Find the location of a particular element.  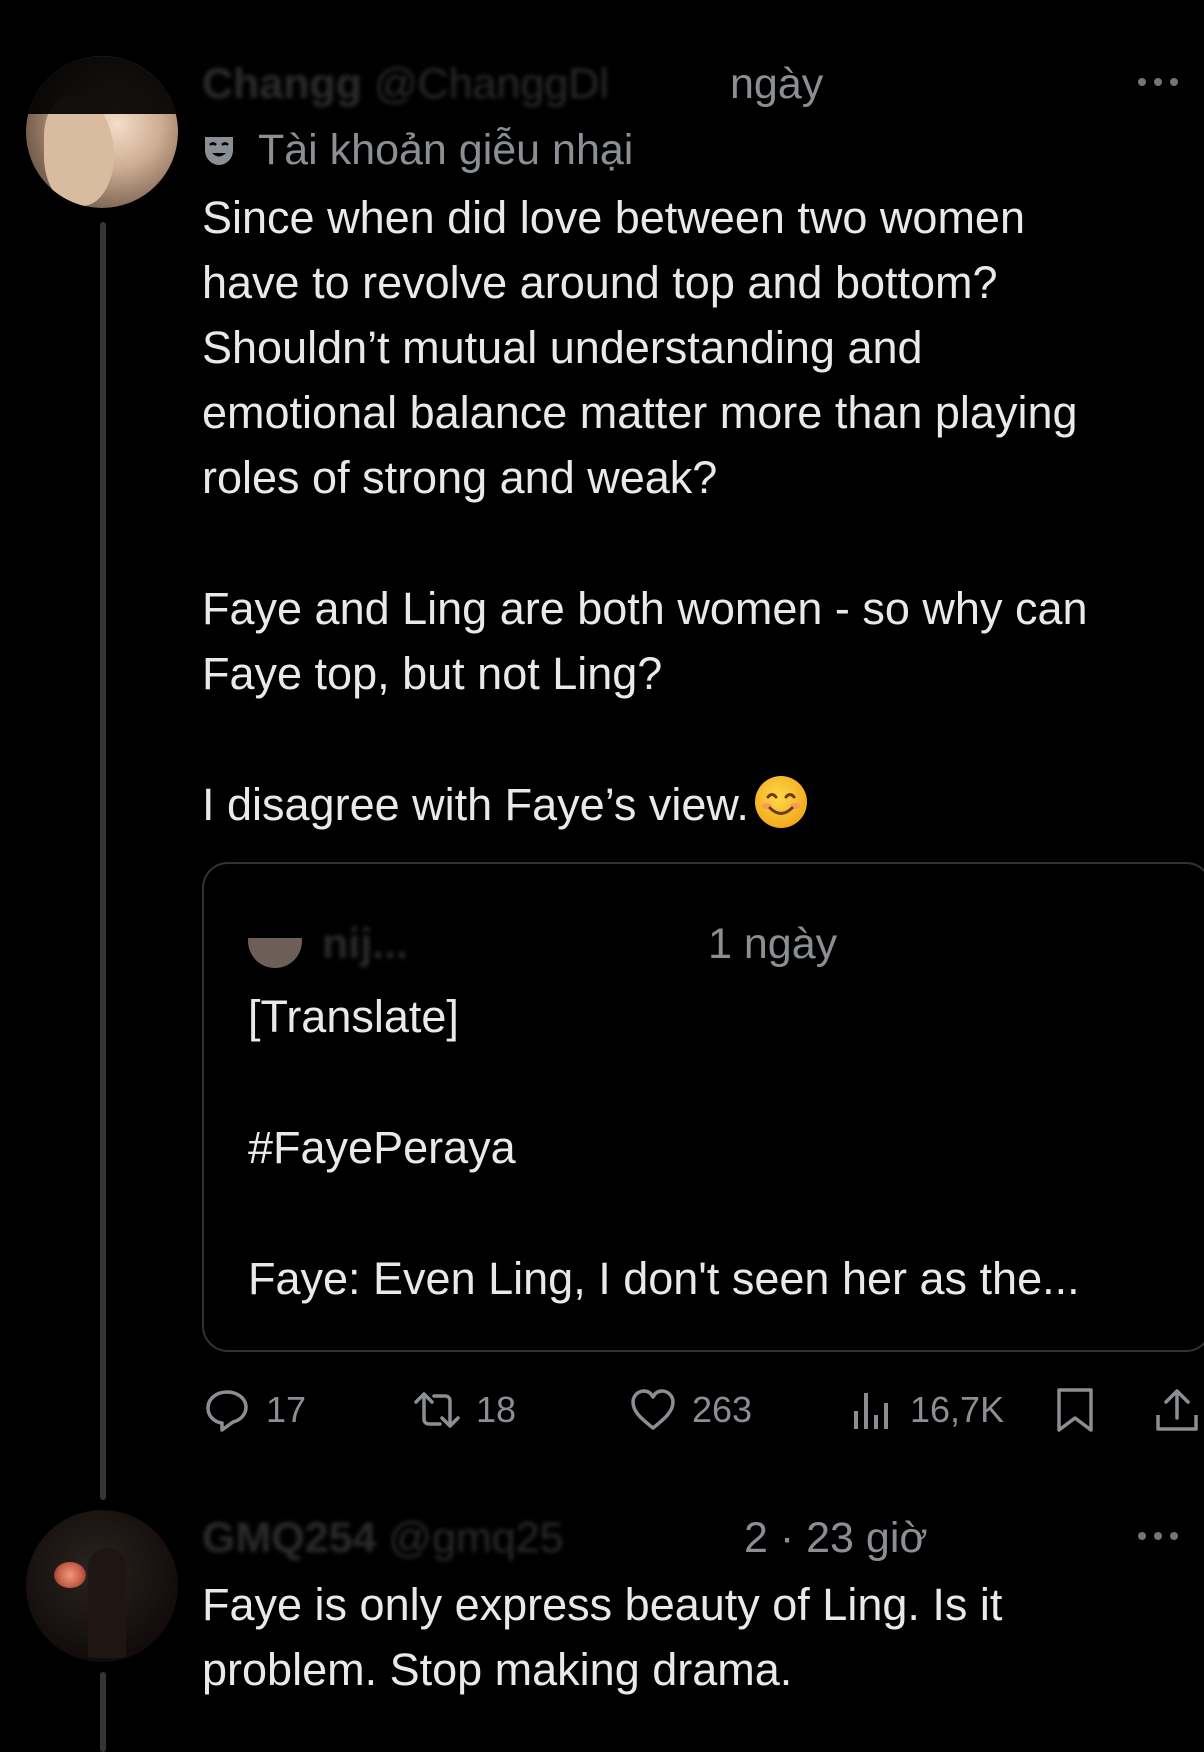

like-button: 263 is located at coordinates (690, 1410).